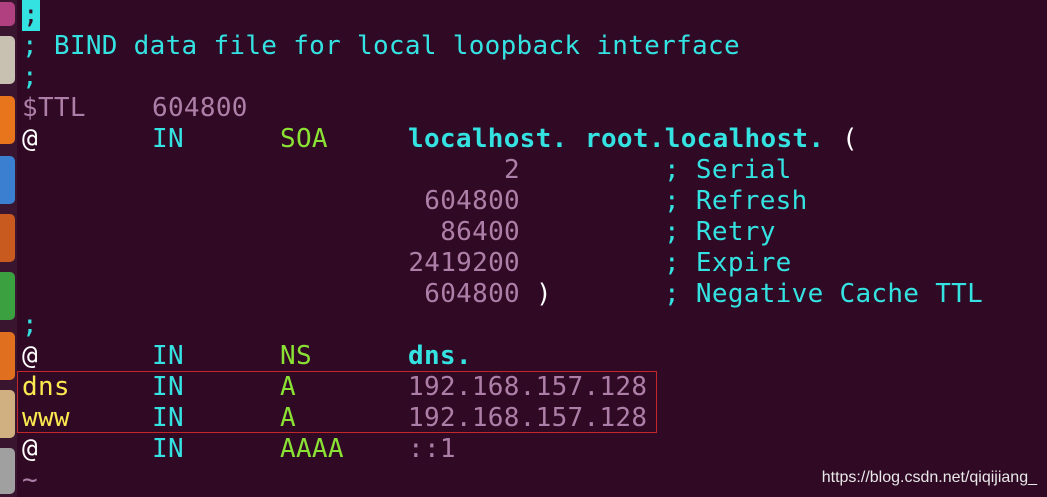 This screenshot has height=497, width=1047. I want to click on ttl-value: 604800, so click(200, 108).